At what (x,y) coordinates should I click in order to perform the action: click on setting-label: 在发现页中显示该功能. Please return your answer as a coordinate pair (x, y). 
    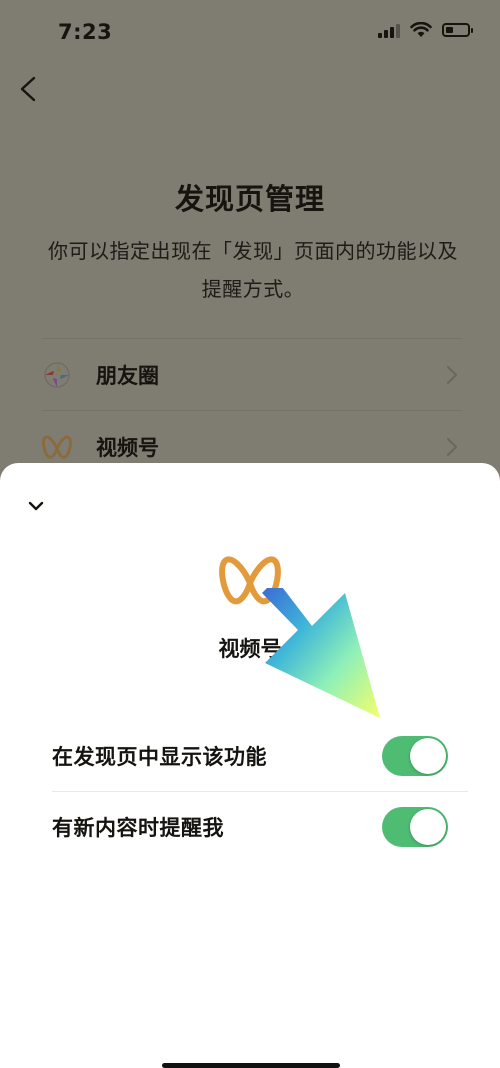
    Looking at the image, I should click on (159, 757).